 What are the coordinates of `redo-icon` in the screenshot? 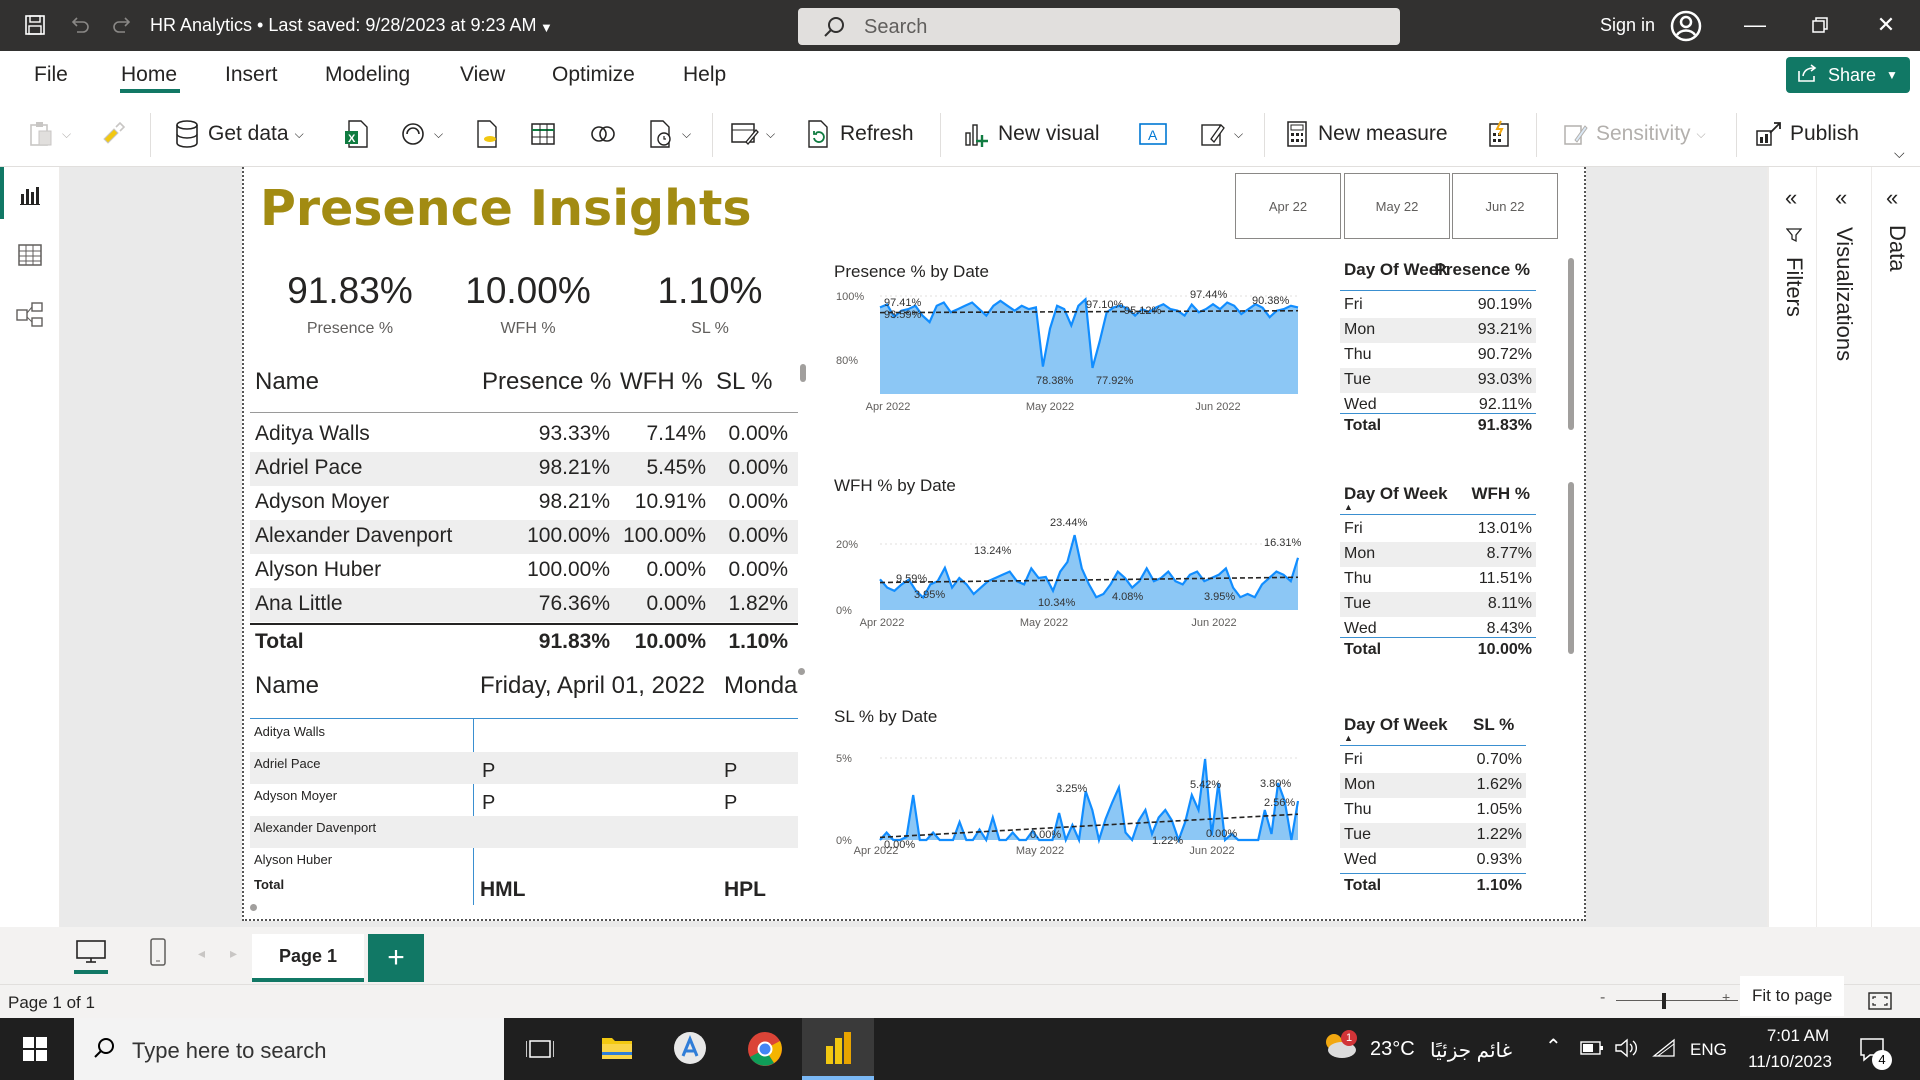 It's located at (123, 25).